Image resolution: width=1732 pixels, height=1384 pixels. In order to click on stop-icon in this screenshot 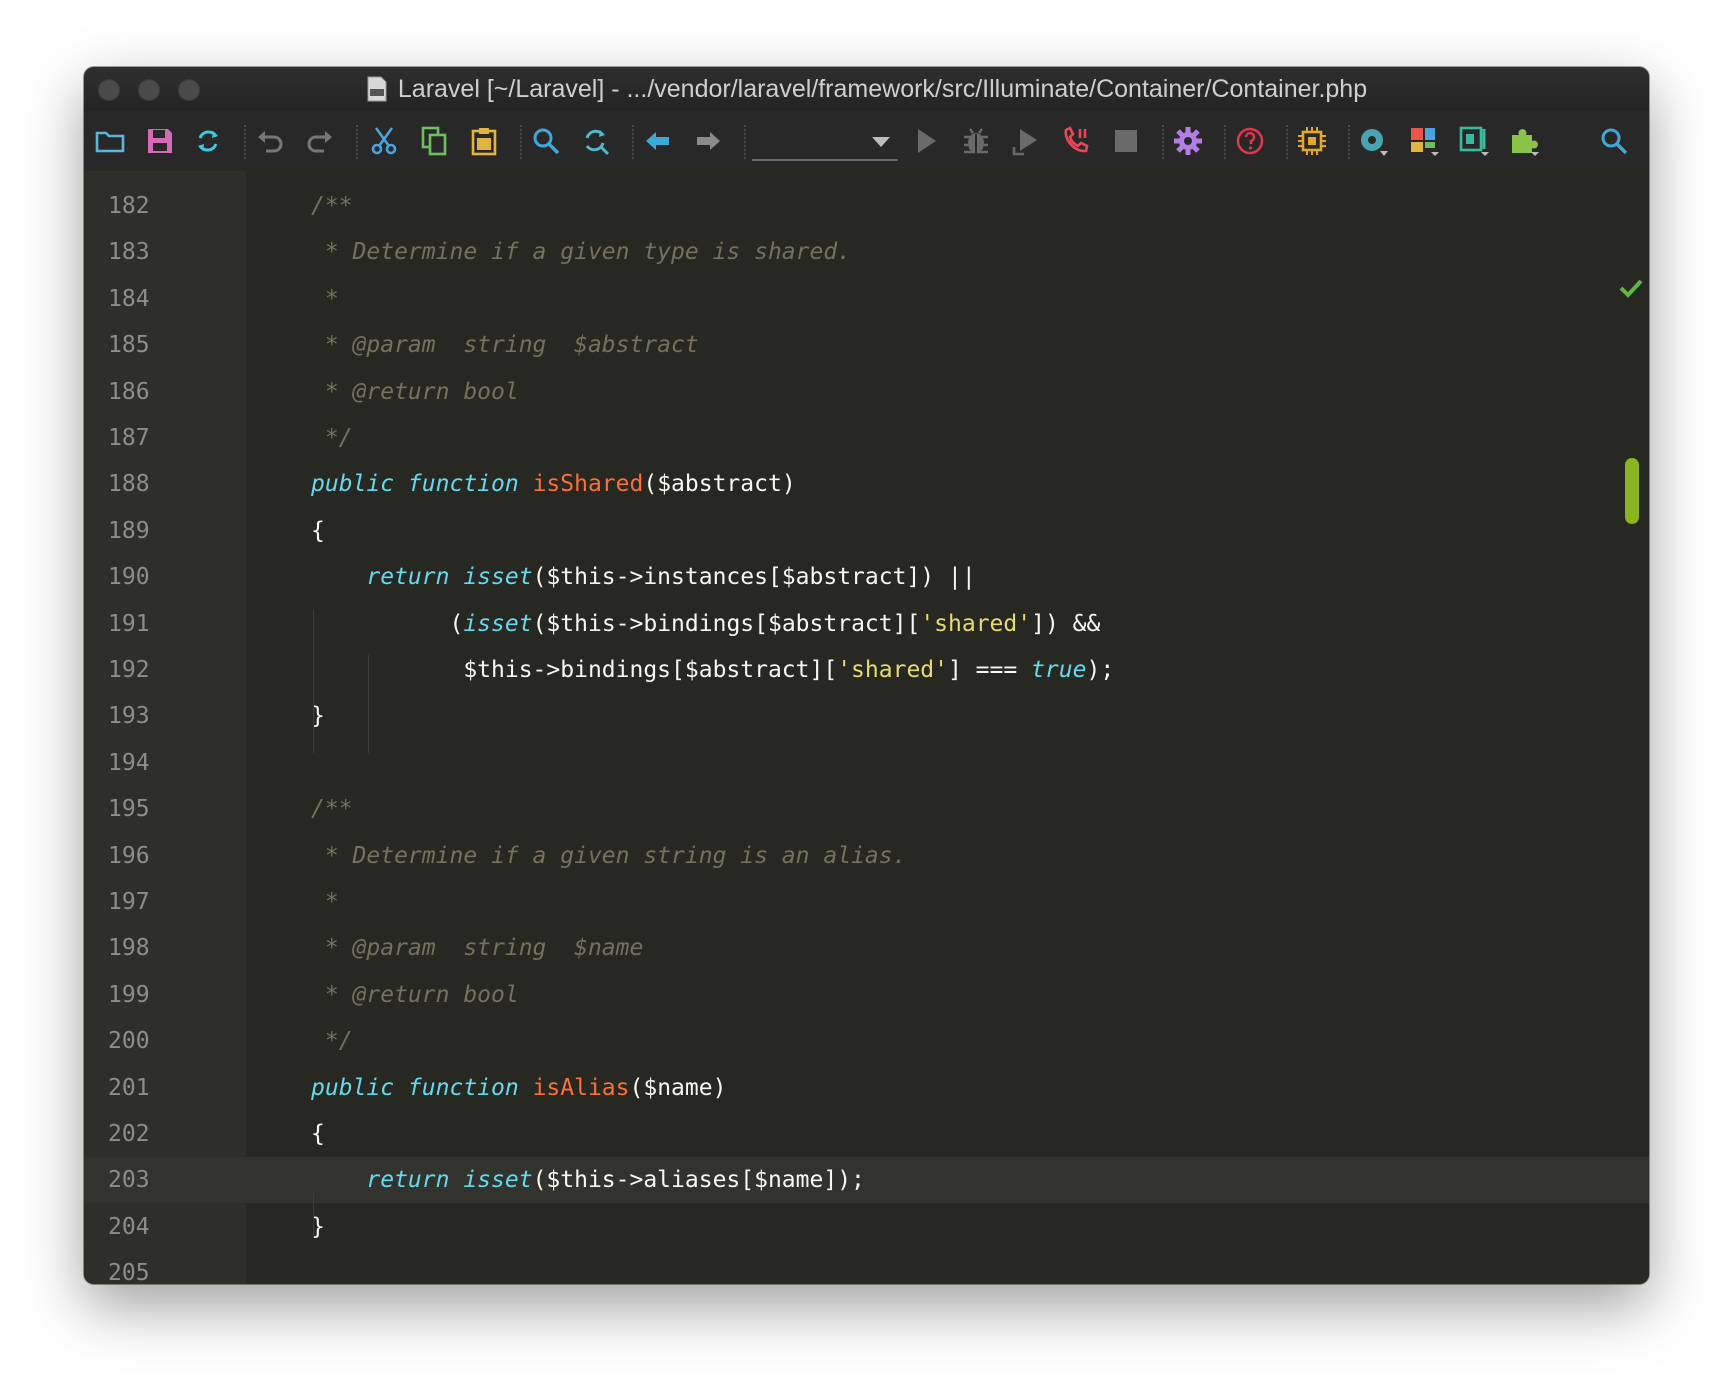, I will do `click(1126, 141)`.